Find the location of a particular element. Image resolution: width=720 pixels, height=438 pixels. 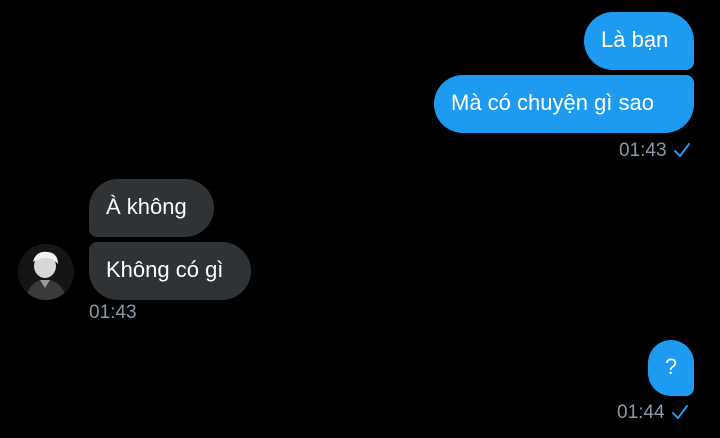

outgoing-message-bubble: ? is located at coordinates (671, 368).